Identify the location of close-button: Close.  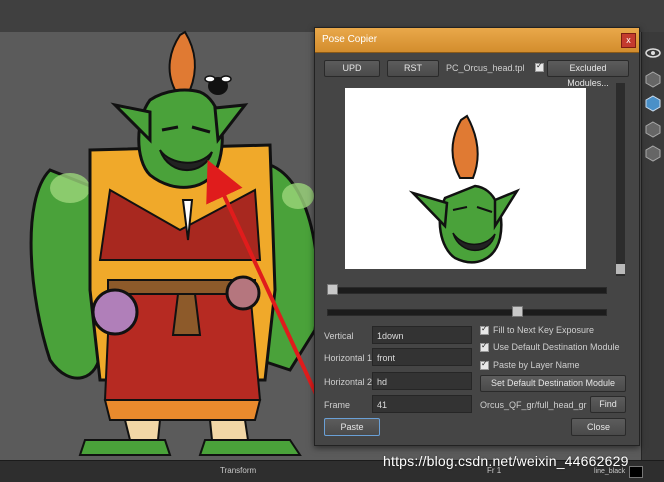
(598, 427).